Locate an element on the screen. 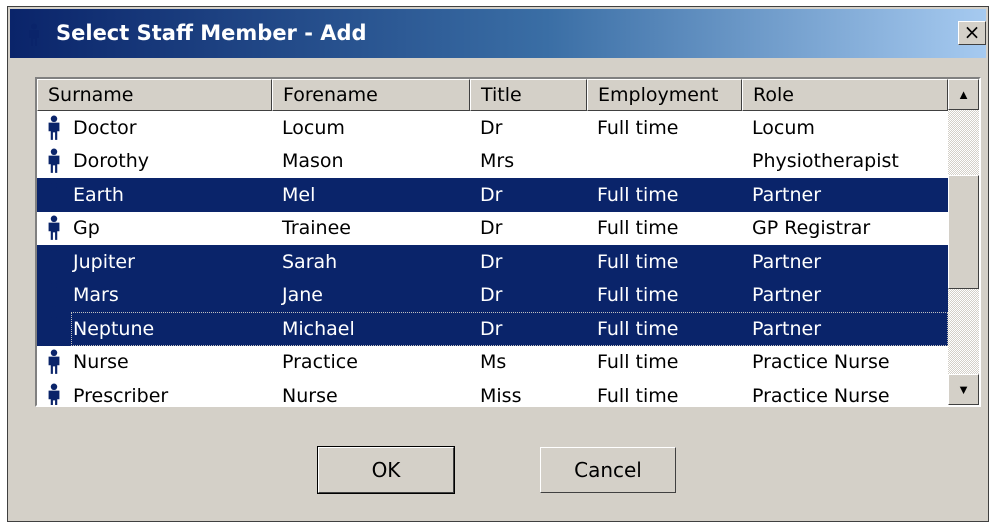  table-row: Earth Mel Dr Full time Partner is located at coordinates (492, 195).